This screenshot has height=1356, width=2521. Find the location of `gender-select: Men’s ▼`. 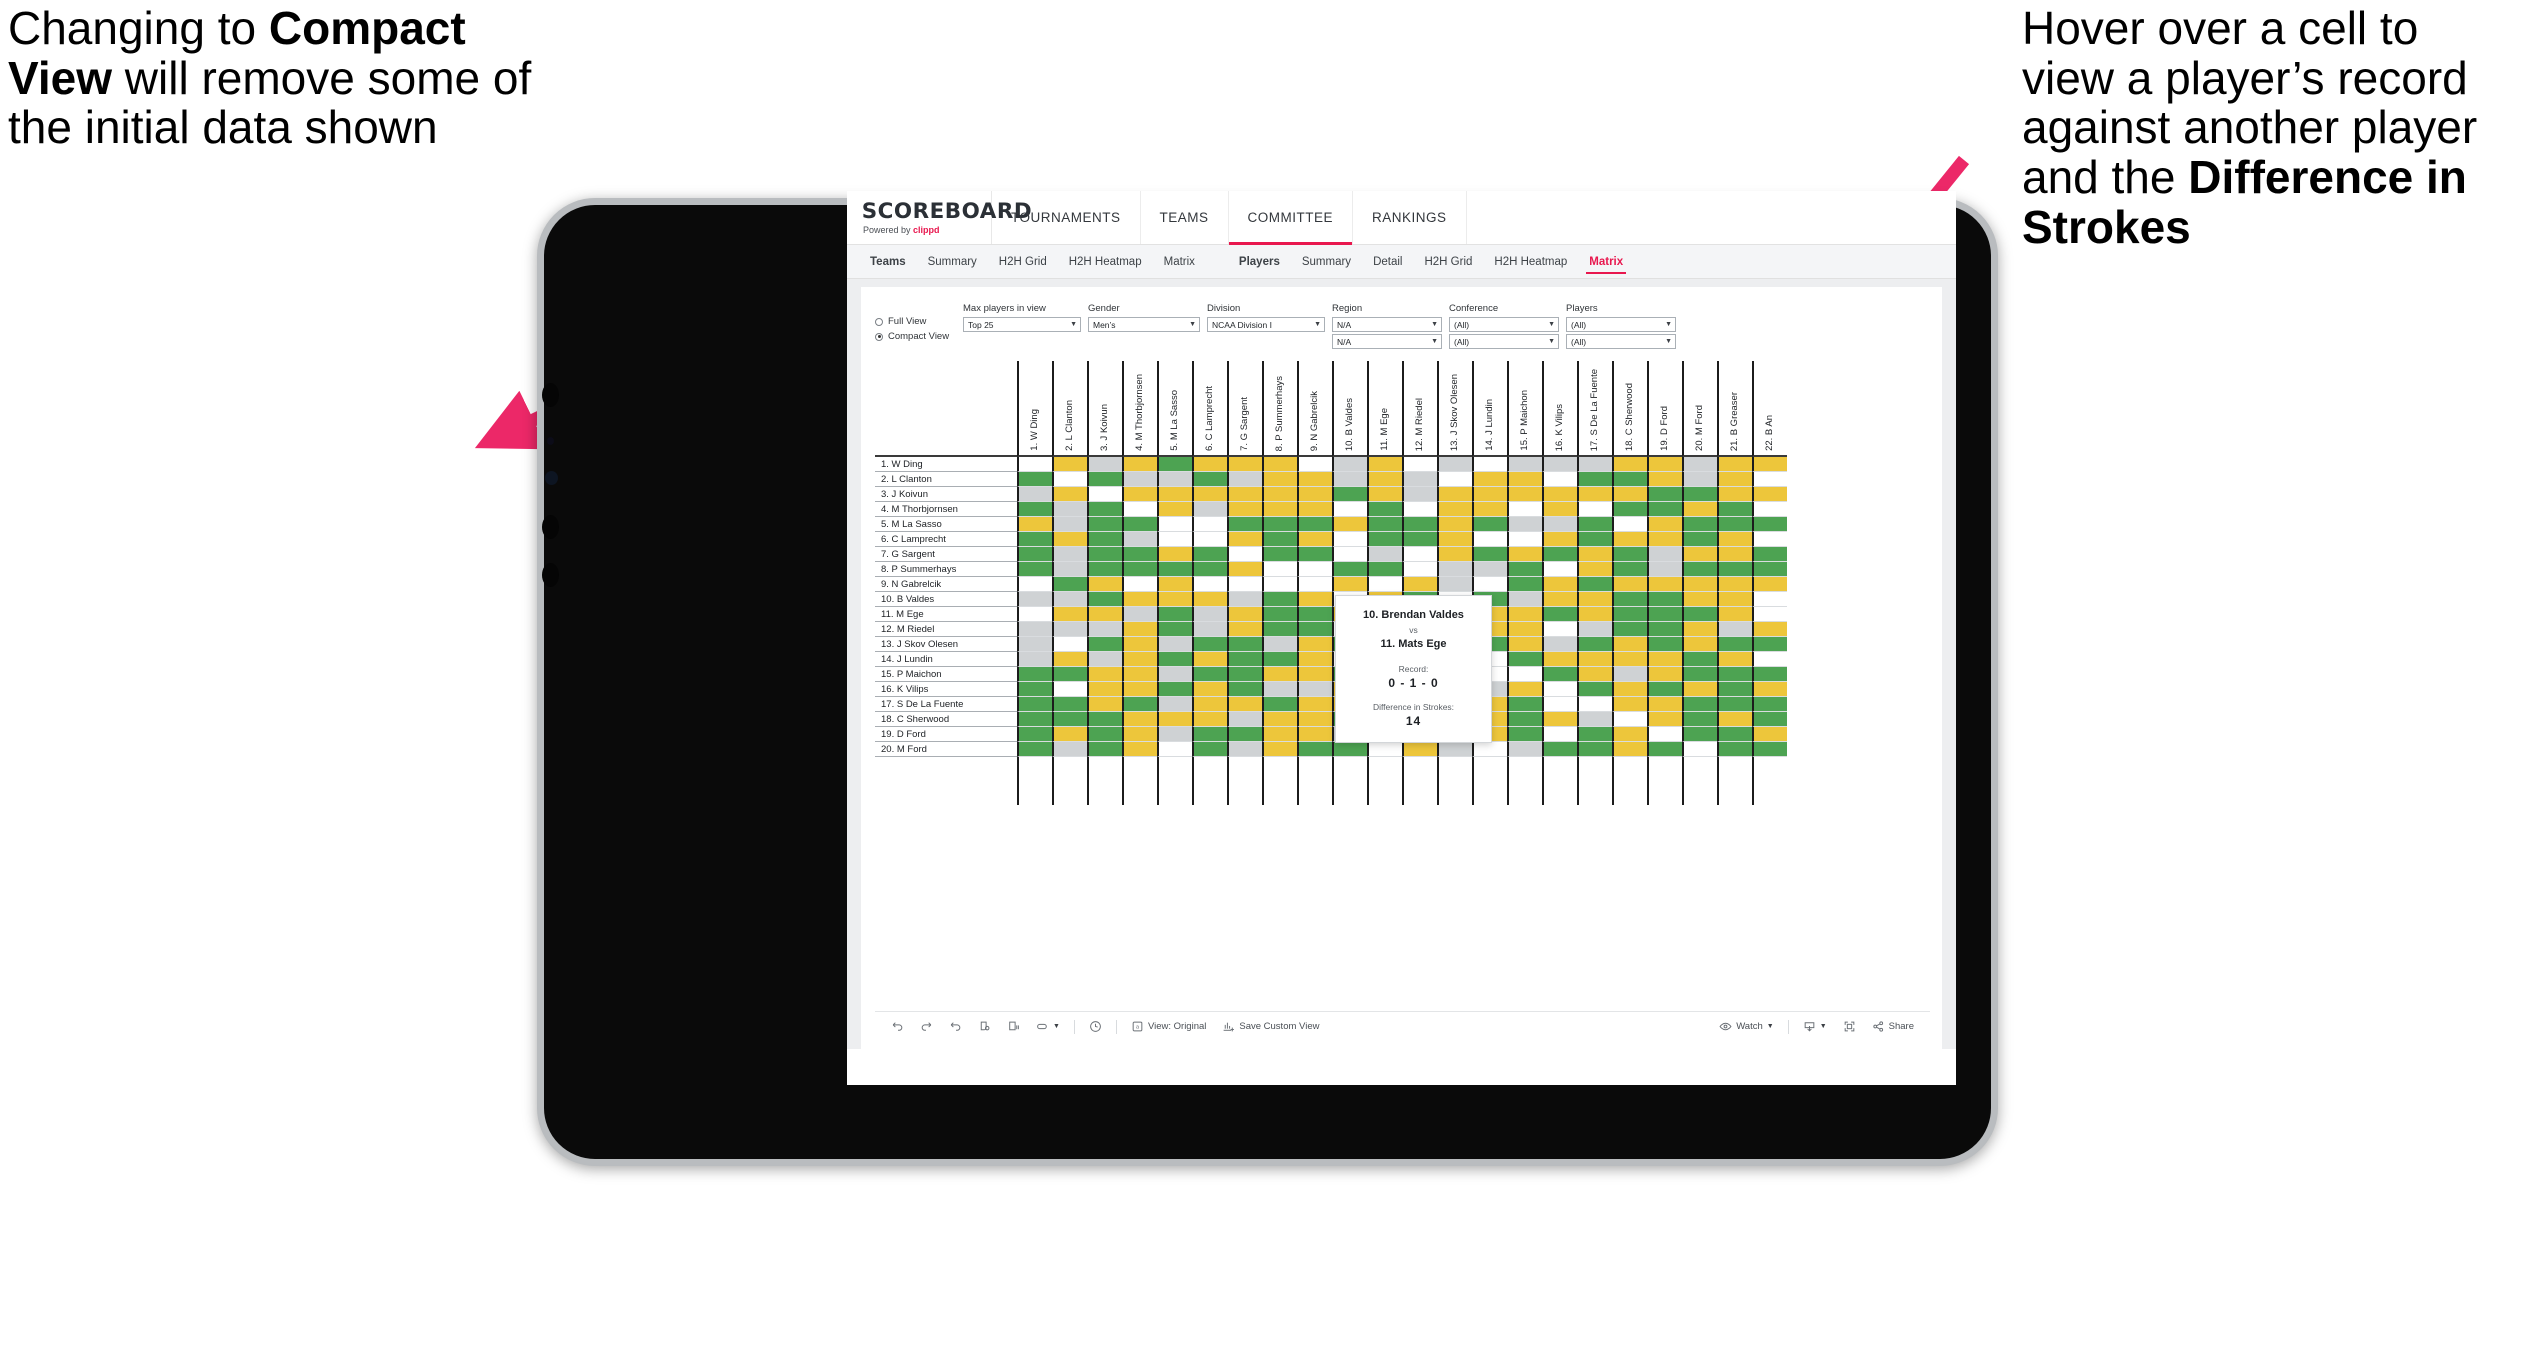

gender-select: Men’s ▼ is located at coordinates (1144, 324).